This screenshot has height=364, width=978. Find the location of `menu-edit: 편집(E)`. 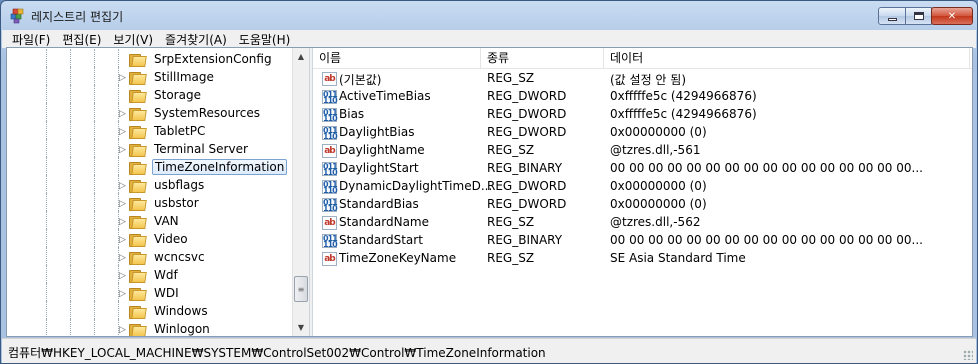

menu-edit: 편집(E) is located at coordinates (81, 39).